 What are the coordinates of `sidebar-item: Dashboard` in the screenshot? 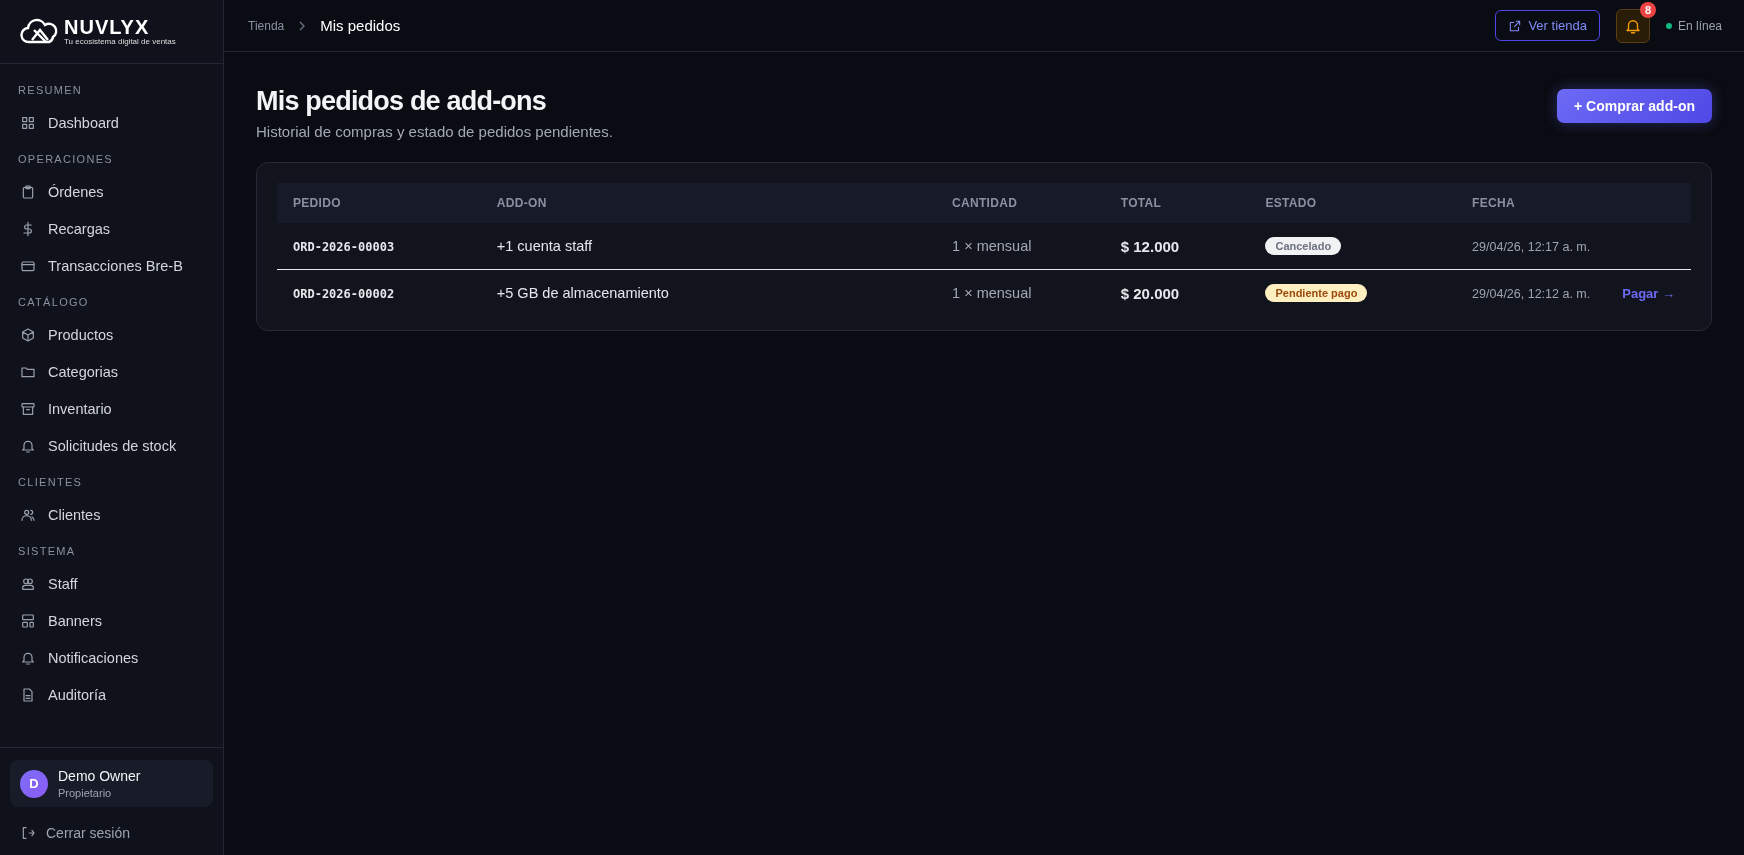 It's located at (111, 122).